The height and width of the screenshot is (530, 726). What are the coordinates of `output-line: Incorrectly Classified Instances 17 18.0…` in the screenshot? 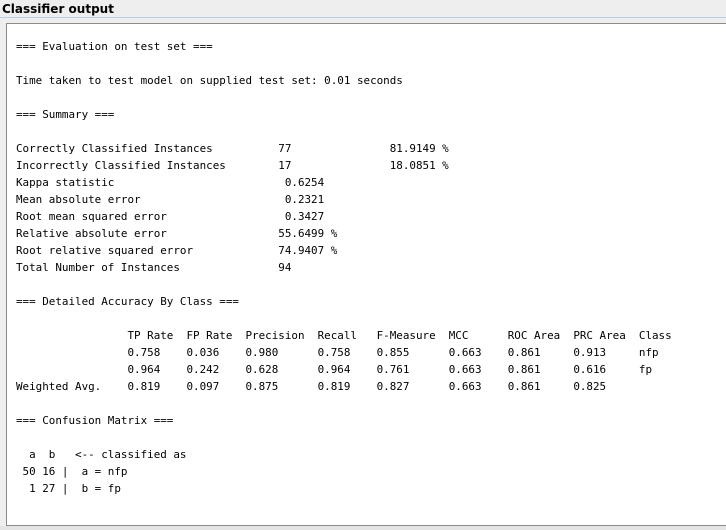 It's located at (232, 165).